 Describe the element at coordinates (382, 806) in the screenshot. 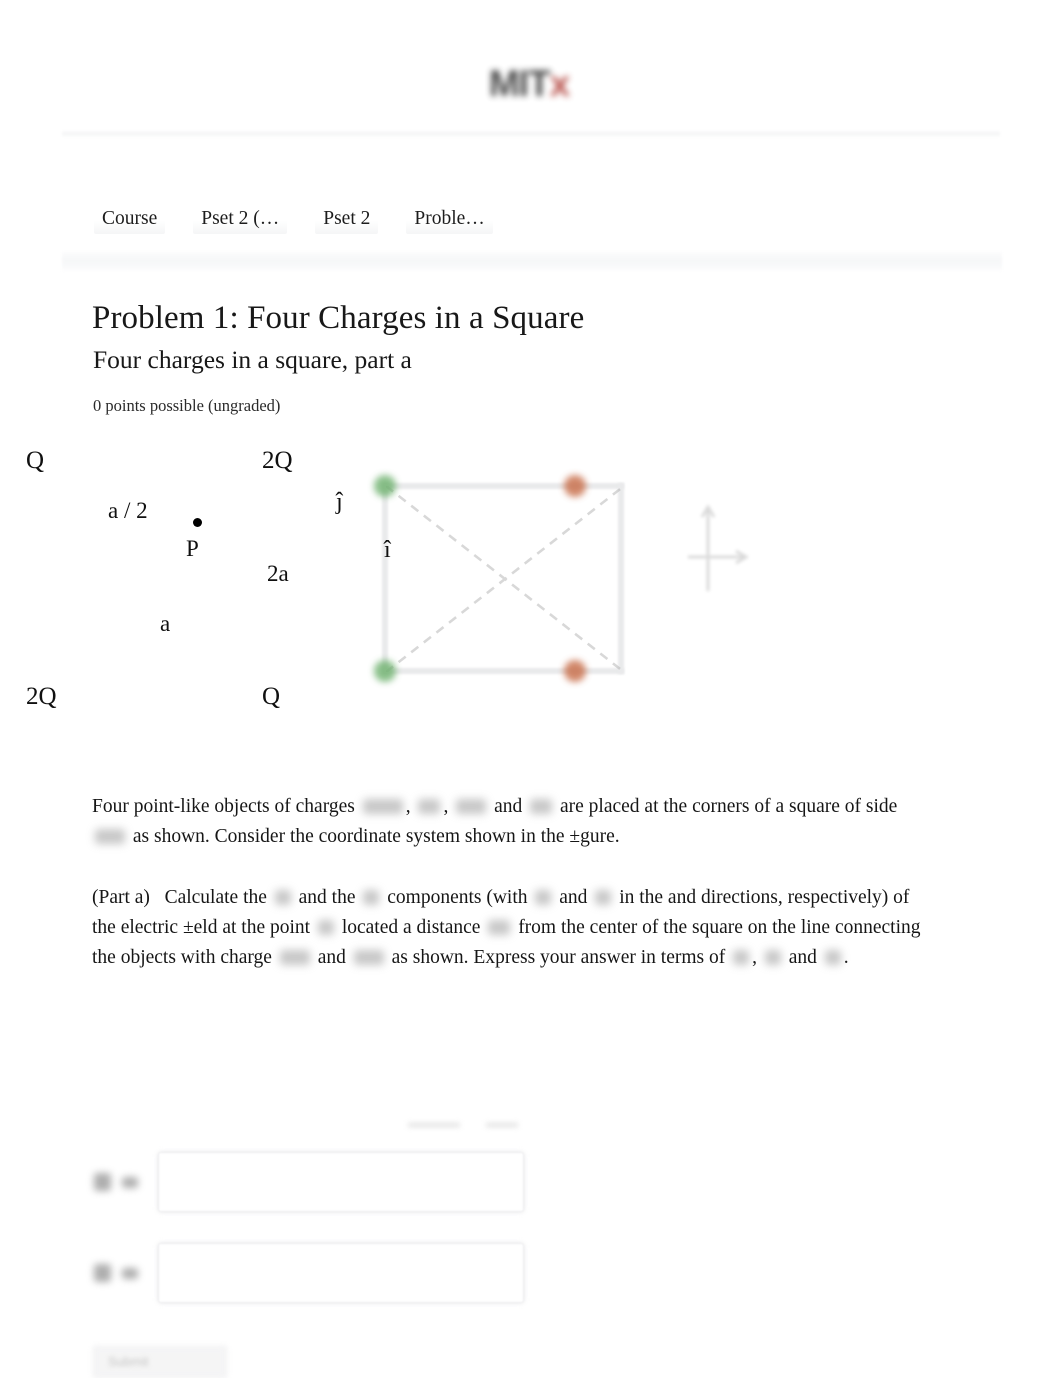

I see `math-charge-1-blob` at that location.